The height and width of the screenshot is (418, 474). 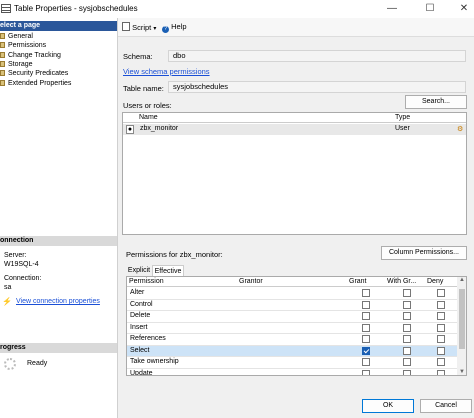 I want to click on help-icon: ?, so click(x=165, y=29).